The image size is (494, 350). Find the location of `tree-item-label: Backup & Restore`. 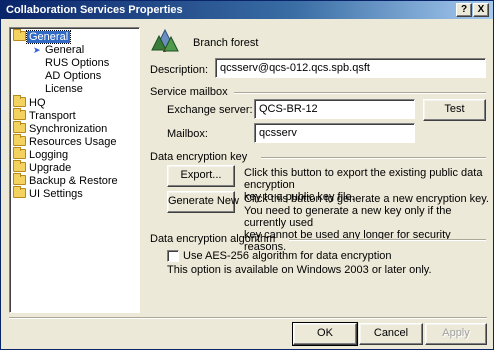

tree-item-label: Backup & Restore is located at coordinates (73, 181).